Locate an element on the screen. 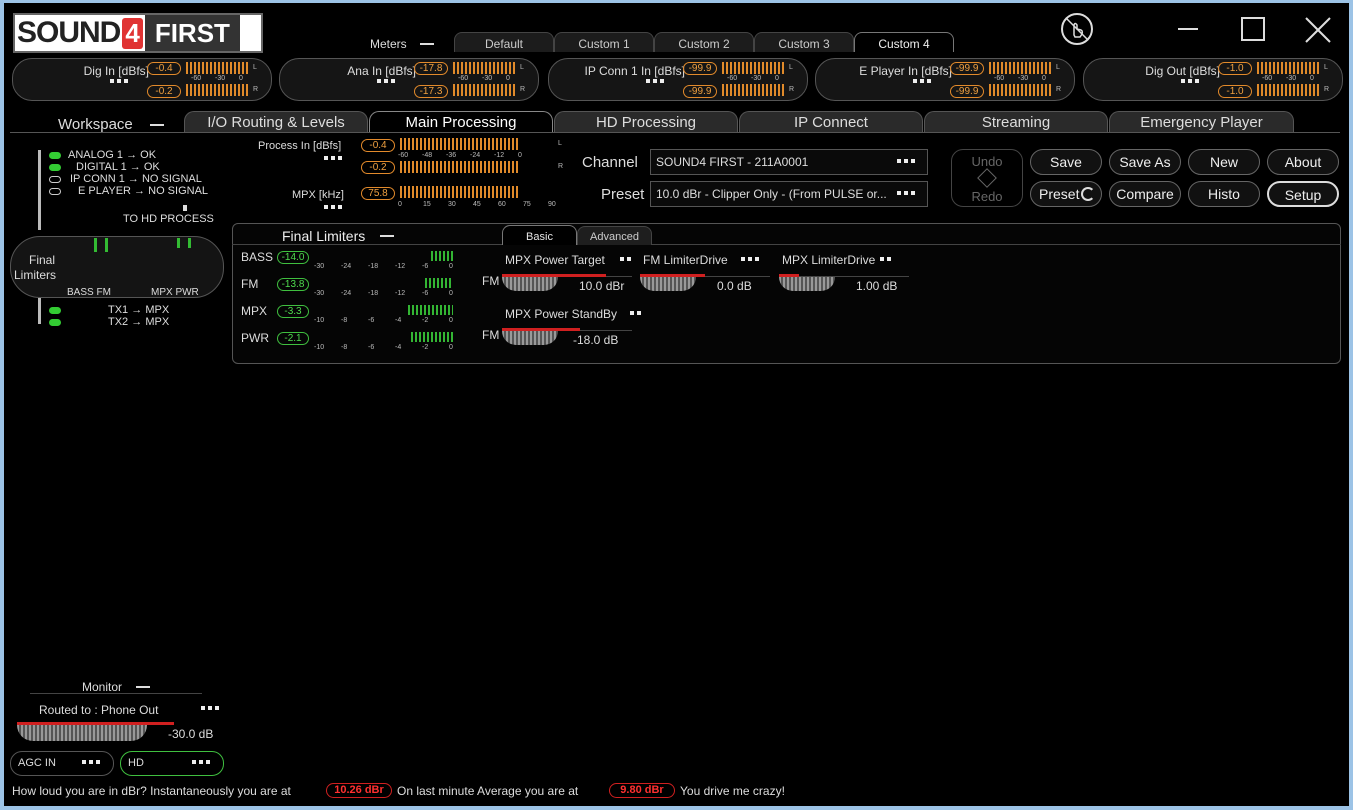 This screenshot has height=810, width=1353. limiter-control-label: FM LimiterDrive is located at coordinates (685, 260).